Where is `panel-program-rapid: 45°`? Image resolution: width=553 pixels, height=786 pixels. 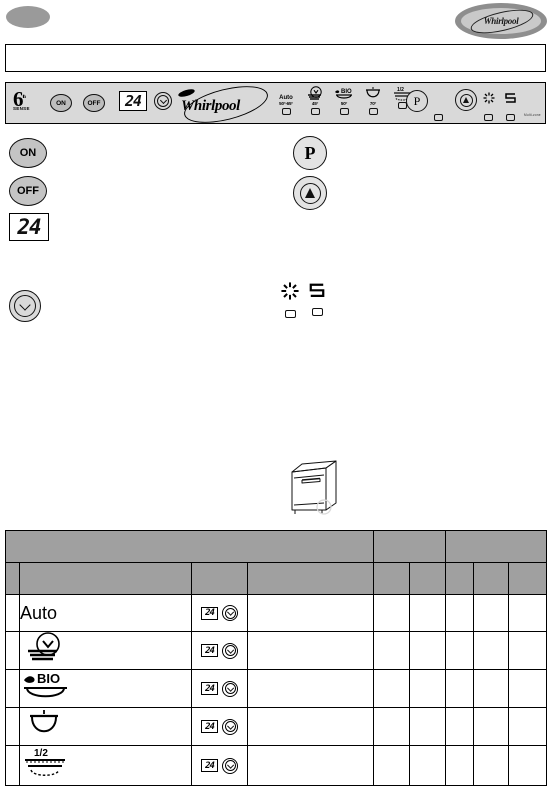 panel-program-rapid: 45° is located at coordinates (315, 100).